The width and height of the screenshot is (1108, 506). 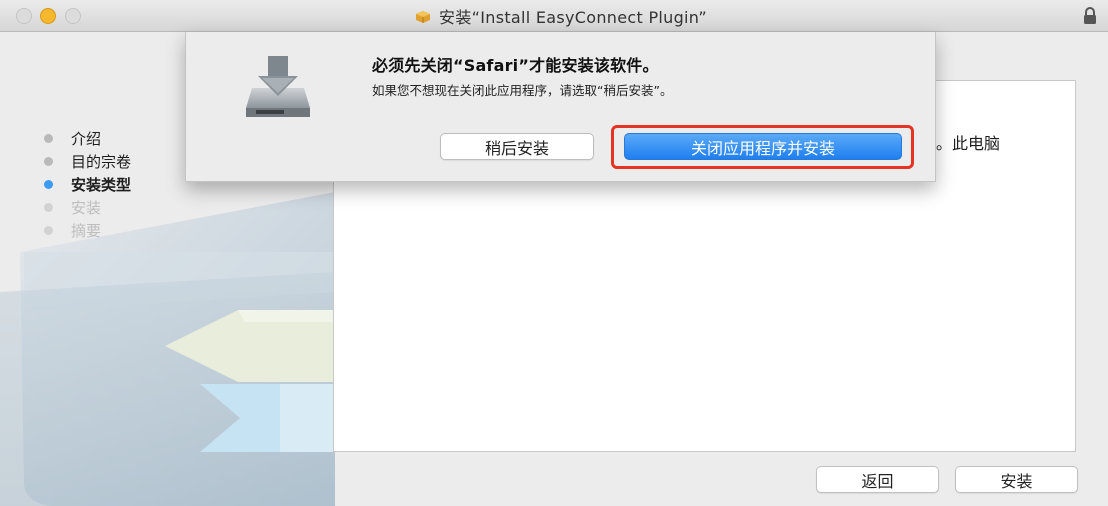 I want to click on step-install-type: 安装类型, so click(x=87, y=184).